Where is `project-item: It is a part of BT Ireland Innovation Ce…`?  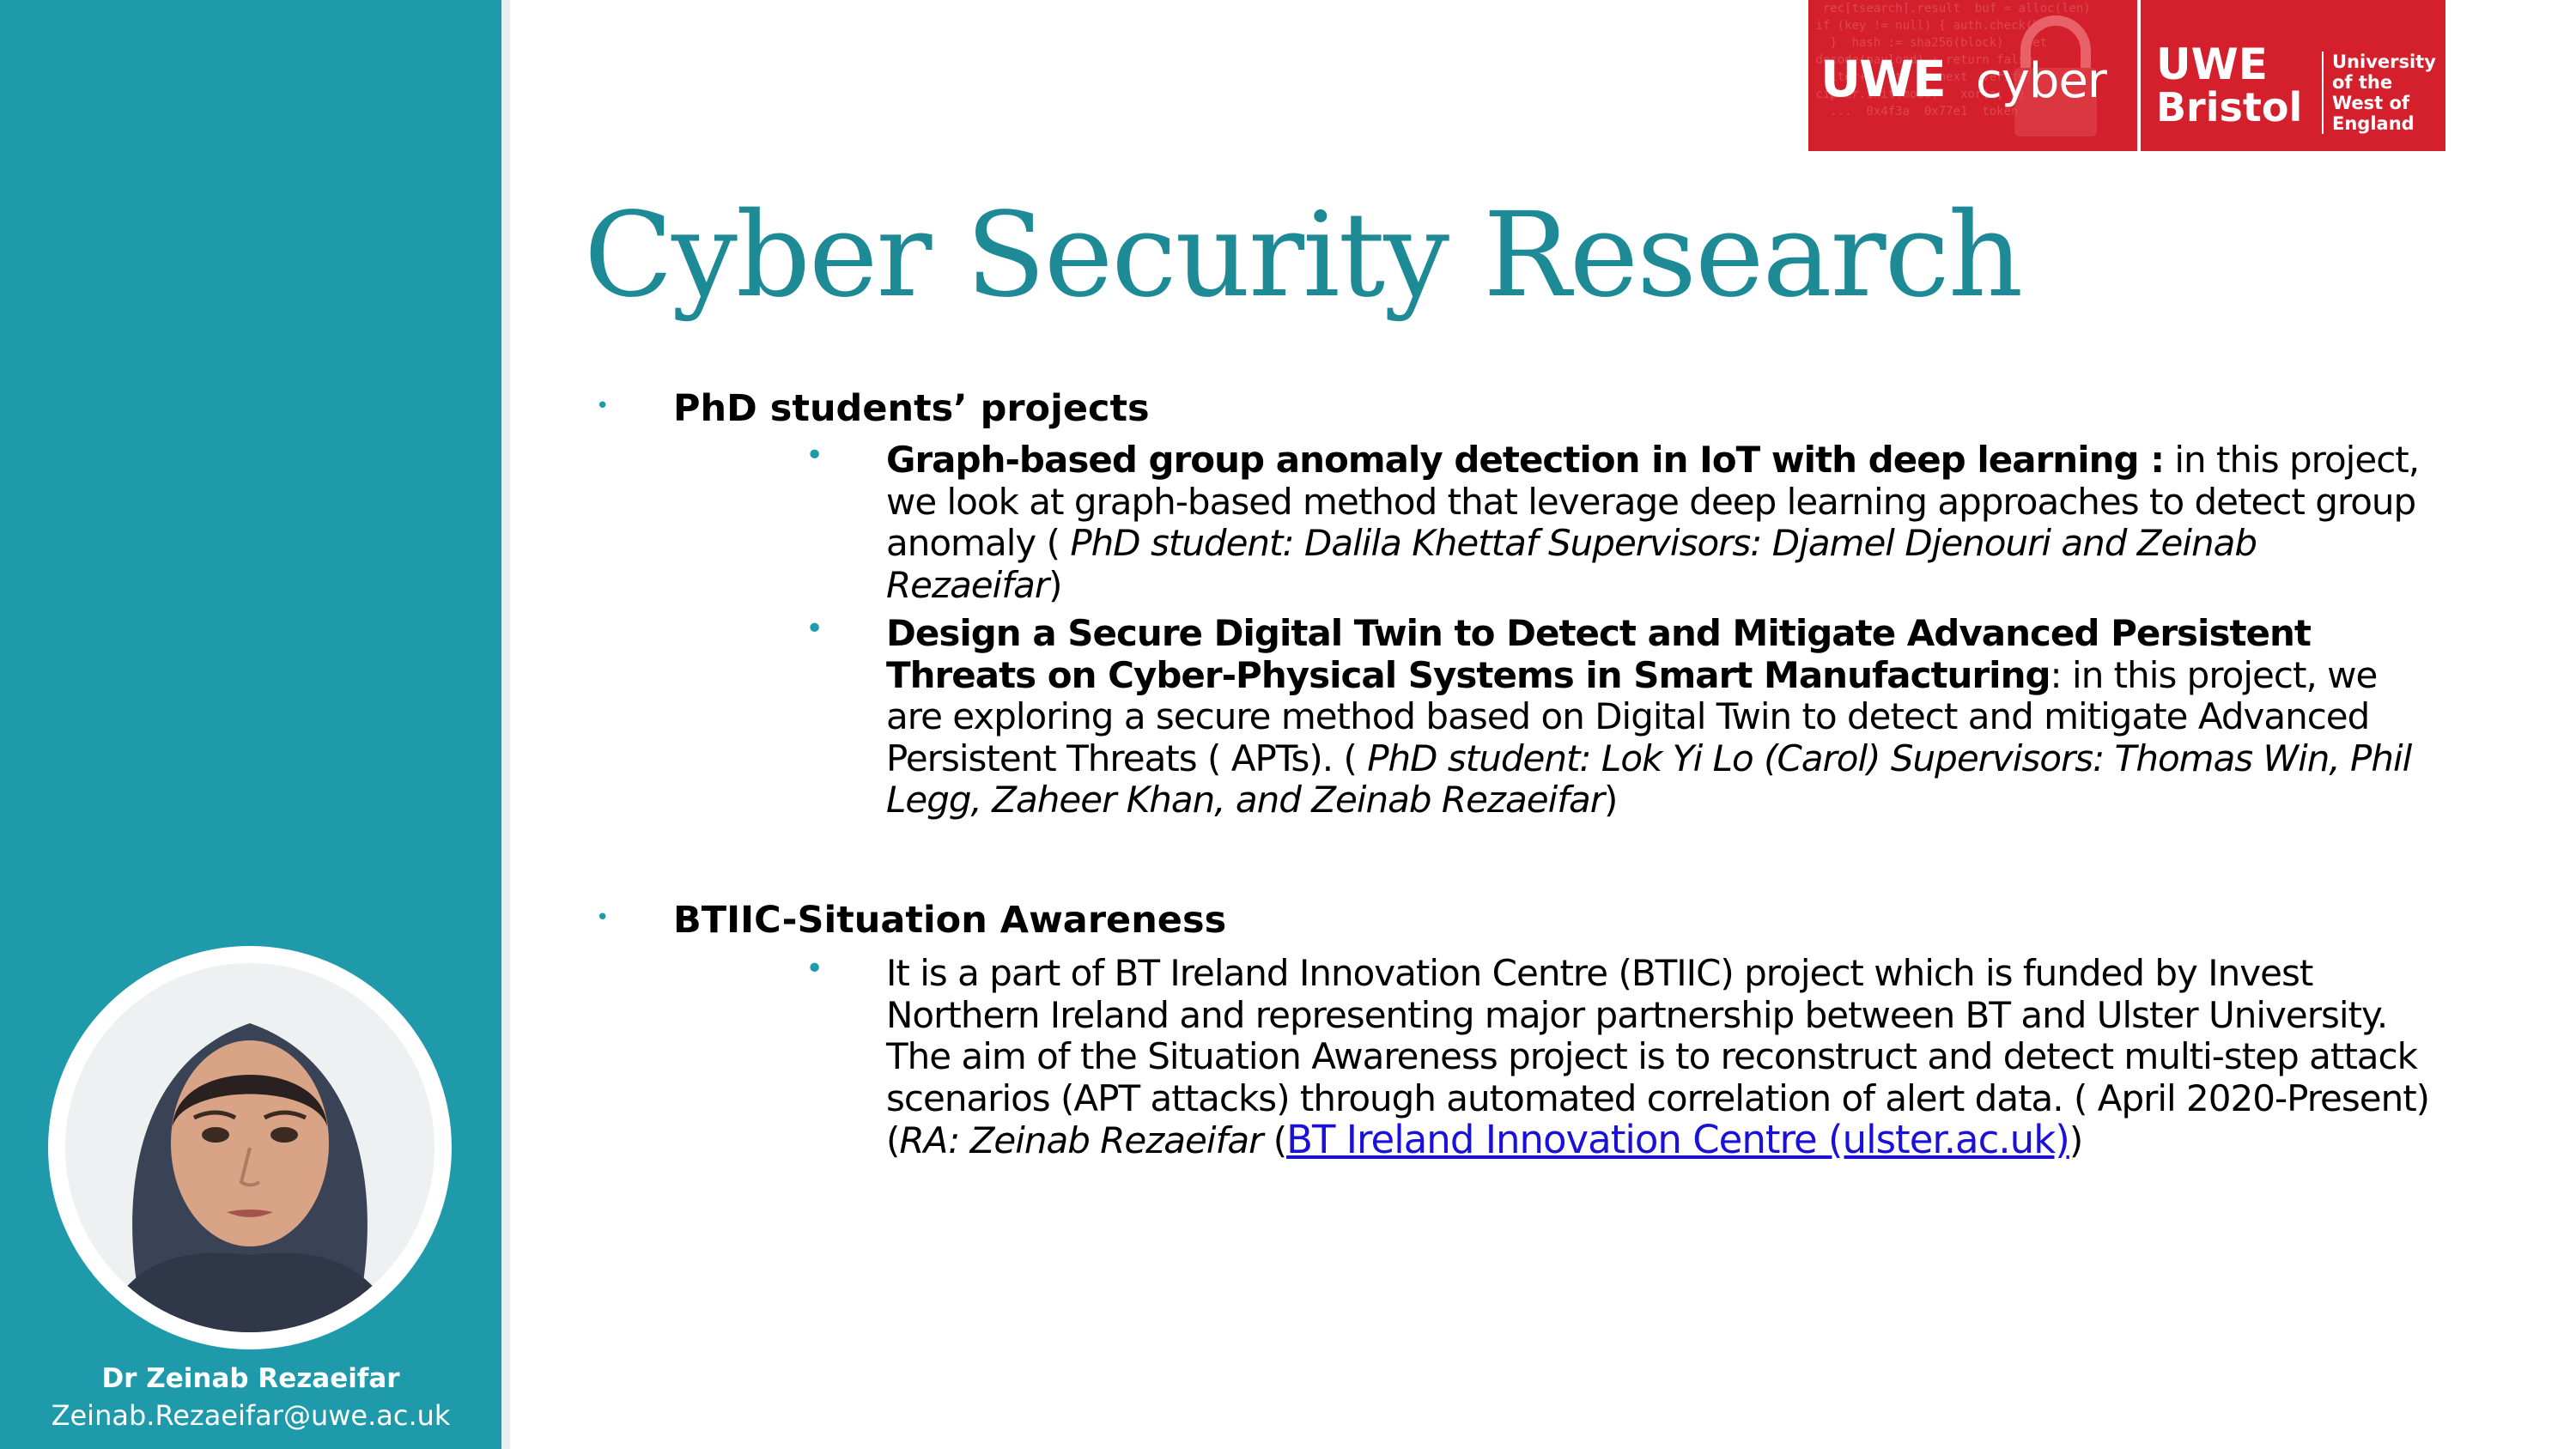
project-item: It is a part of BT Ireland Innovation Ce… is located at coordinates (1659, 1057).